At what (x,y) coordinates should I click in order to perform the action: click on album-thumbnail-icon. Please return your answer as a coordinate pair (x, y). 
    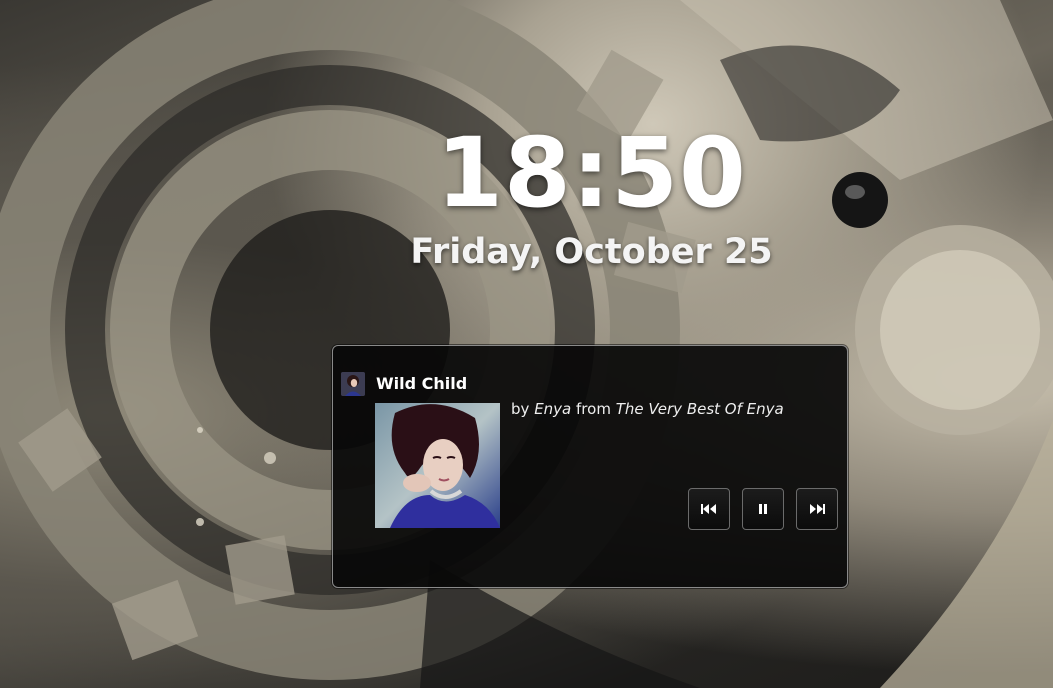
    Looking at the image, I should click on (353, 384).